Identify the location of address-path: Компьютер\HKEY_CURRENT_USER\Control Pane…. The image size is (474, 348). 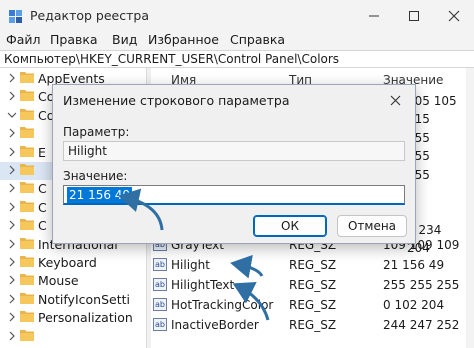
(172, 59).